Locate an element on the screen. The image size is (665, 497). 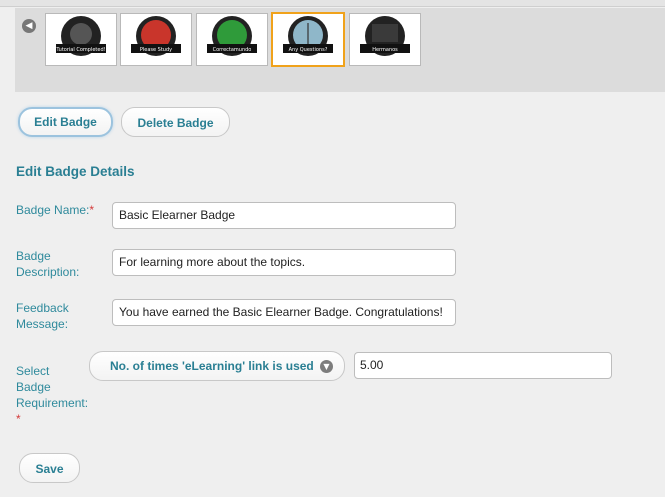
badge-image: Please Study is located at coordinates (156, 36).